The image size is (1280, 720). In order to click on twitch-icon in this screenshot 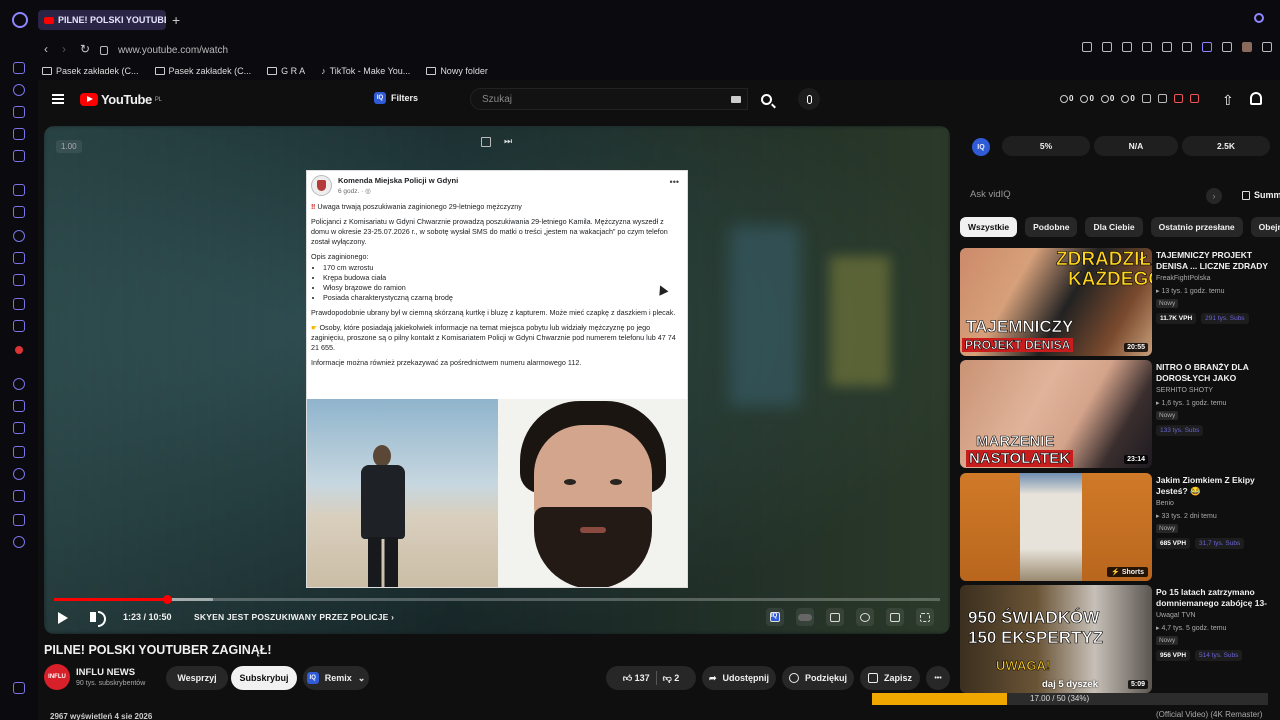, I will do `click(19, 190)`.